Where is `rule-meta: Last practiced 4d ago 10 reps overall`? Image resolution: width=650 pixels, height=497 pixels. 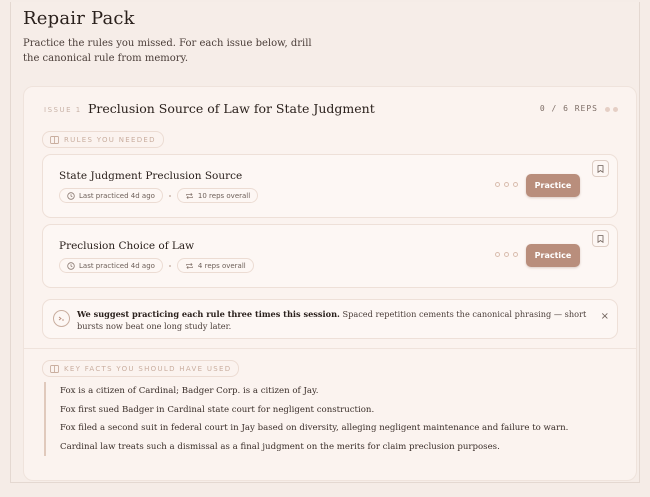 rule-meta: Last practiced 4d ago 10 reps overall is located at coordinates (159, 195).